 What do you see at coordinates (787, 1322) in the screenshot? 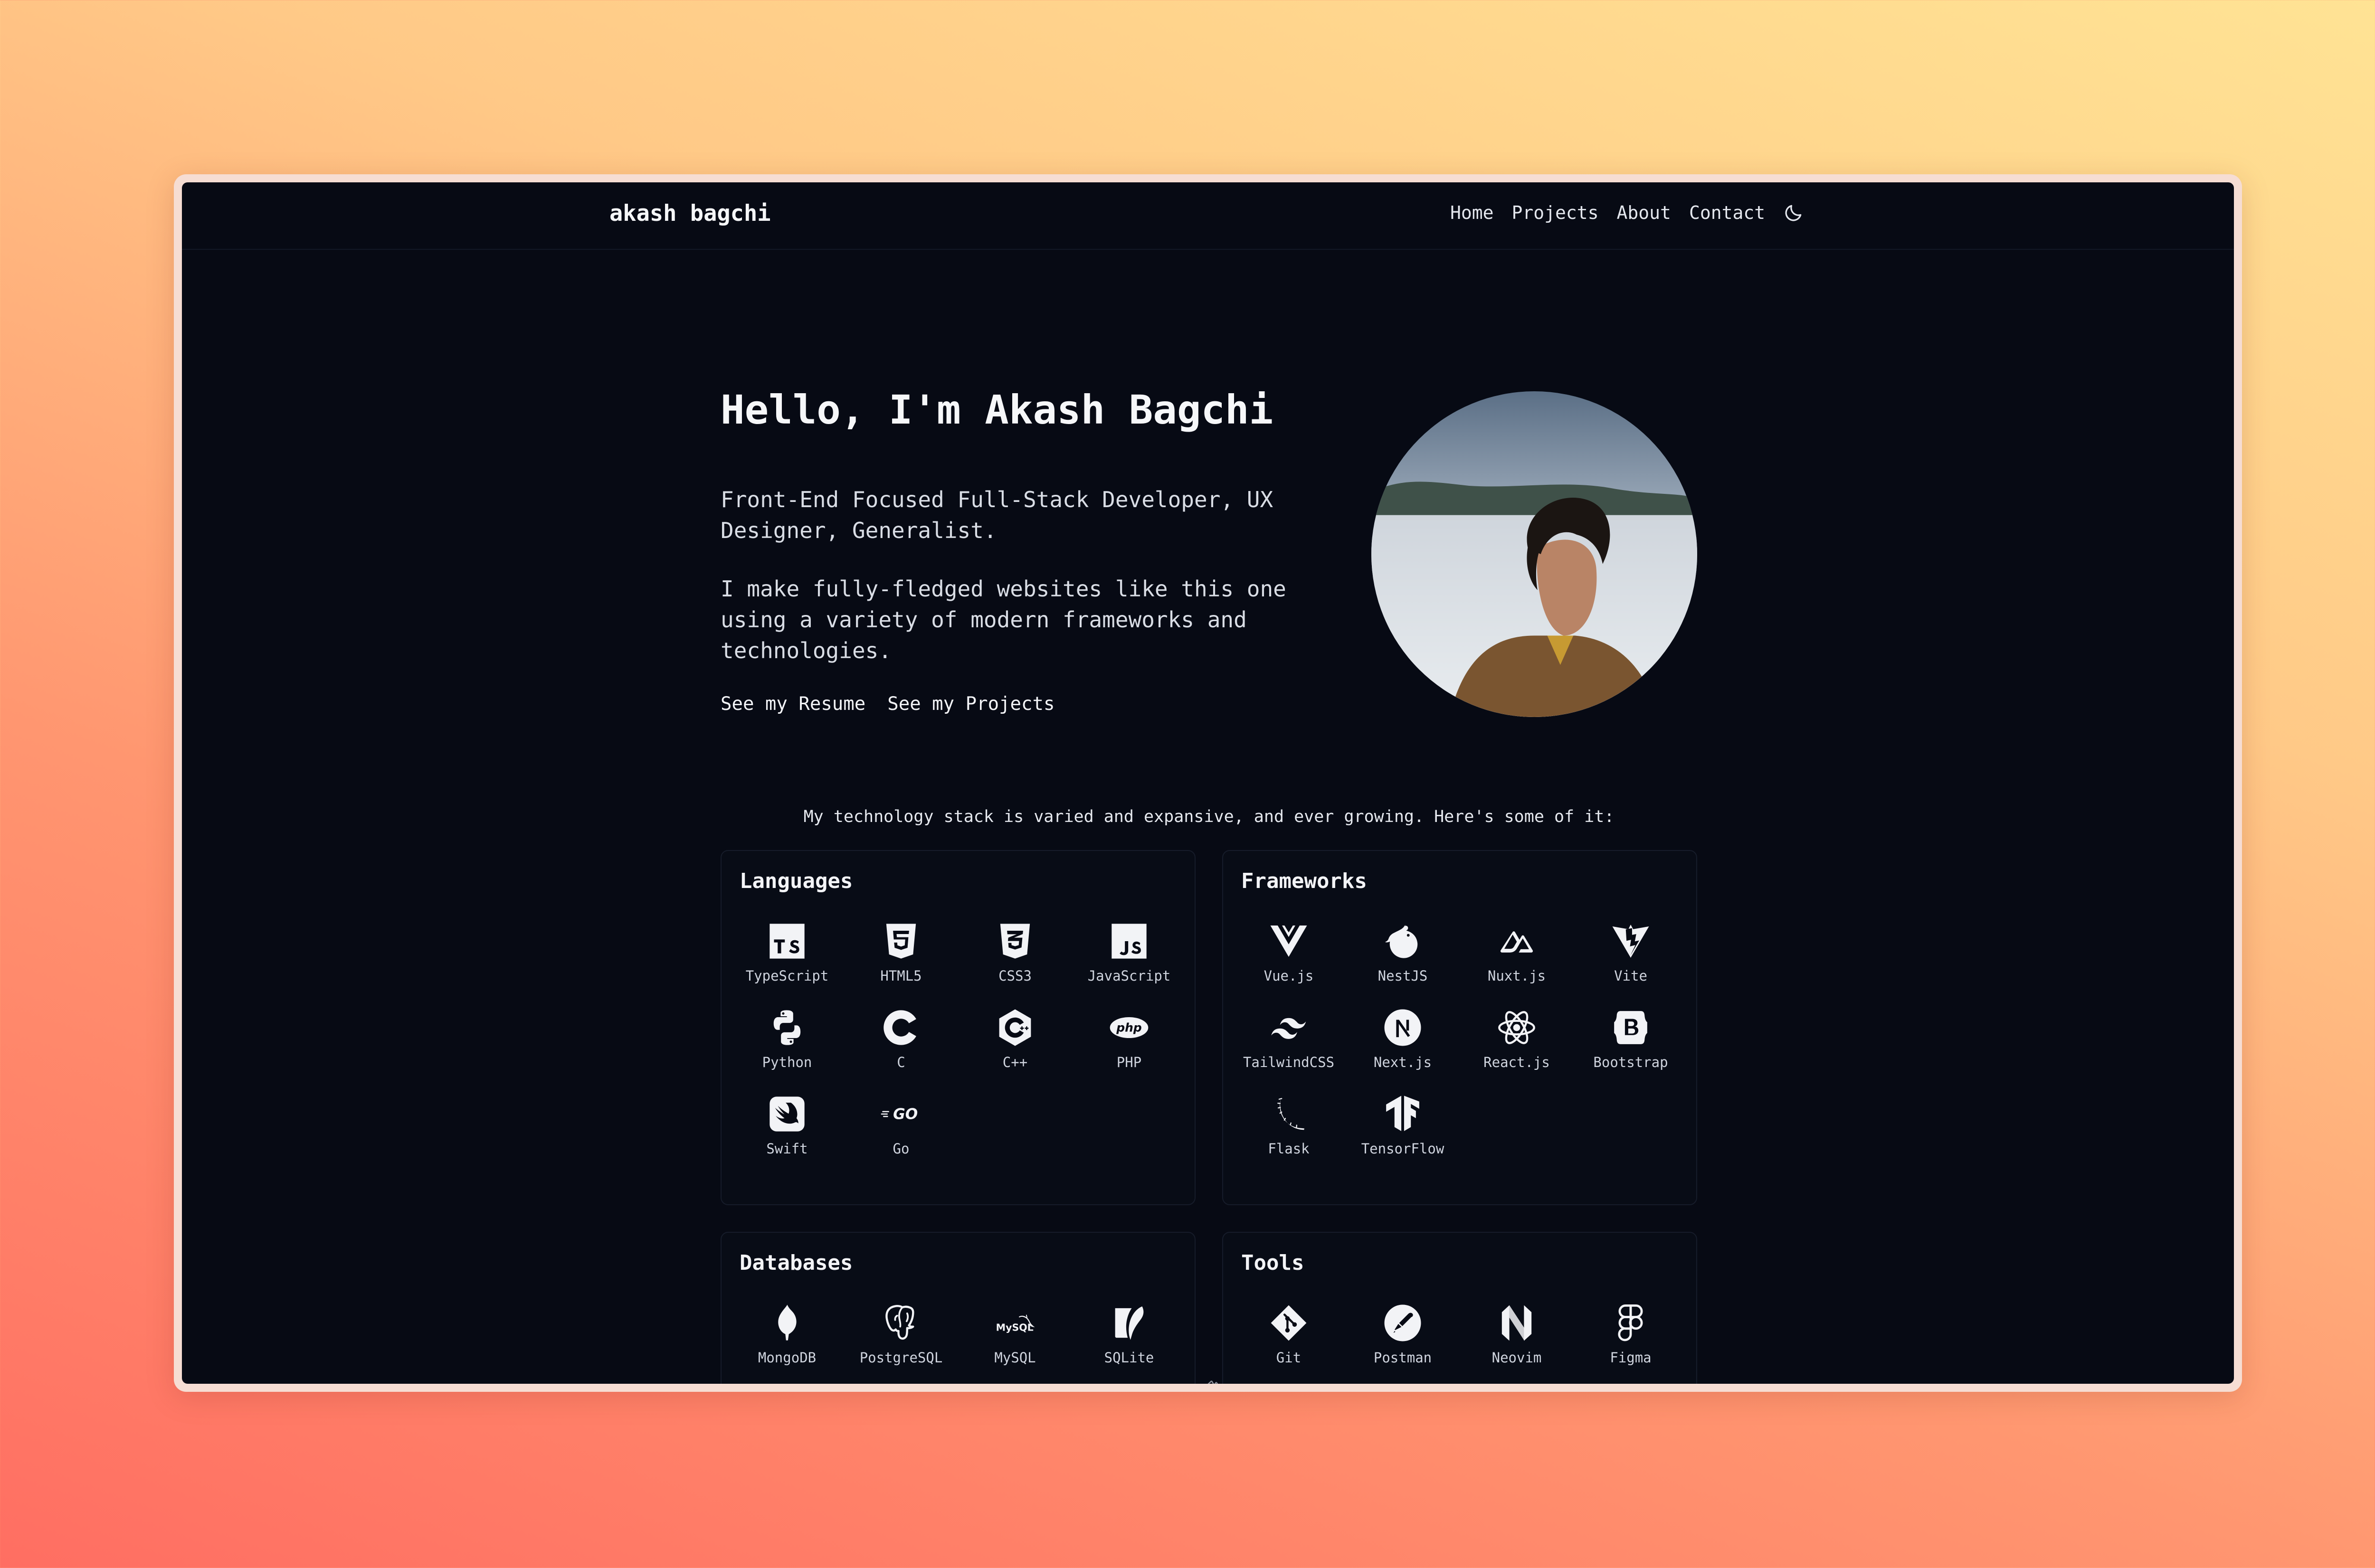
I see `mongodb-icon` at bounding box center [787, 1322].